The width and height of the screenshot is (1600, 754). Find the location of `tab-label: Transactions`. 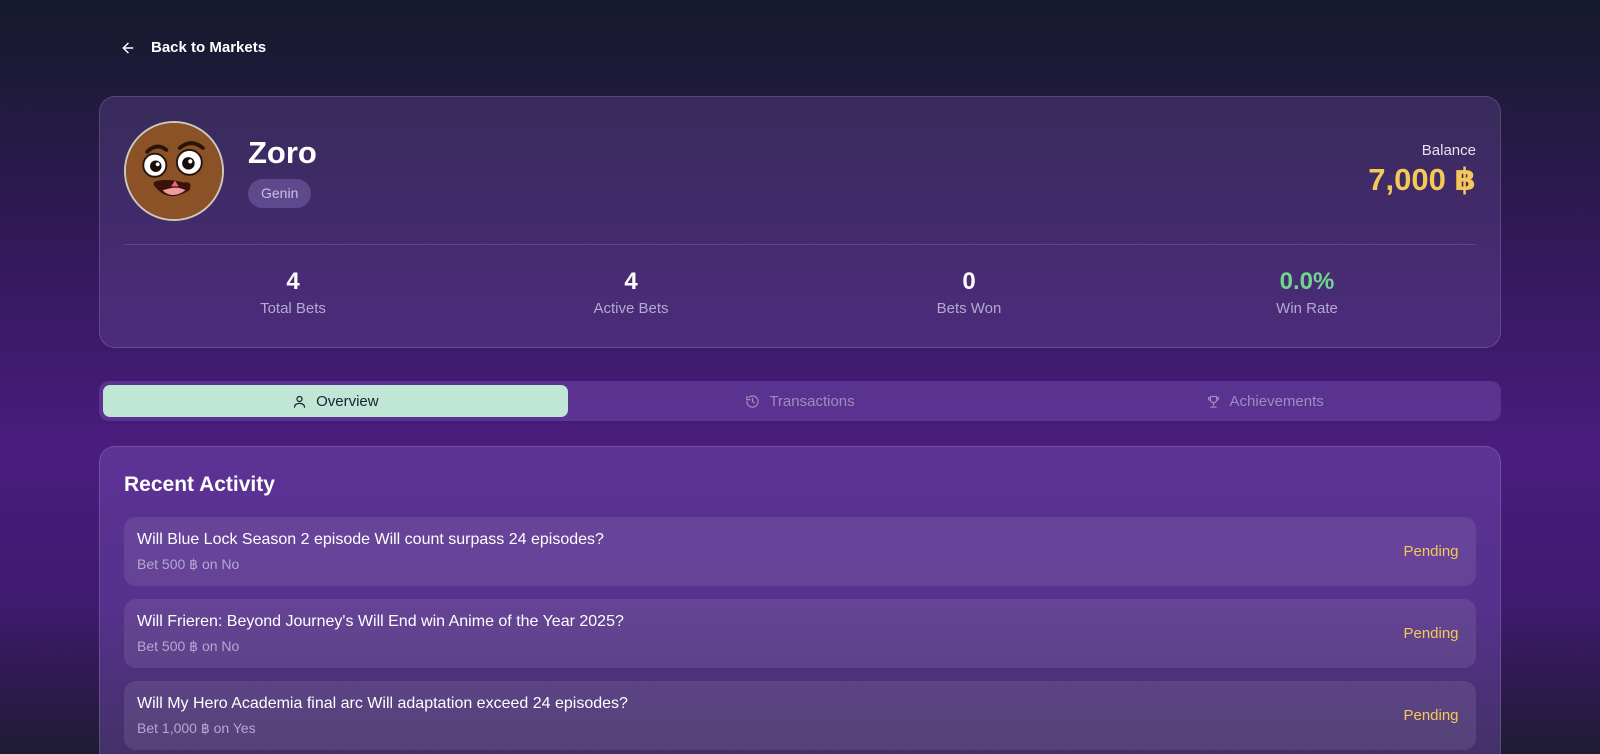

tab-label: Transactions is located at coordinates (812, 401).